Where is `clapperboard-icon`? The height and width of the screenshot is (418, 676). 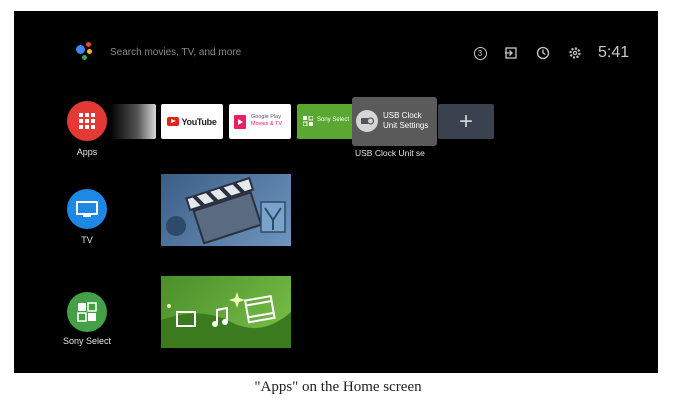 clapperboard-icon is located at coordinates (226, 210).